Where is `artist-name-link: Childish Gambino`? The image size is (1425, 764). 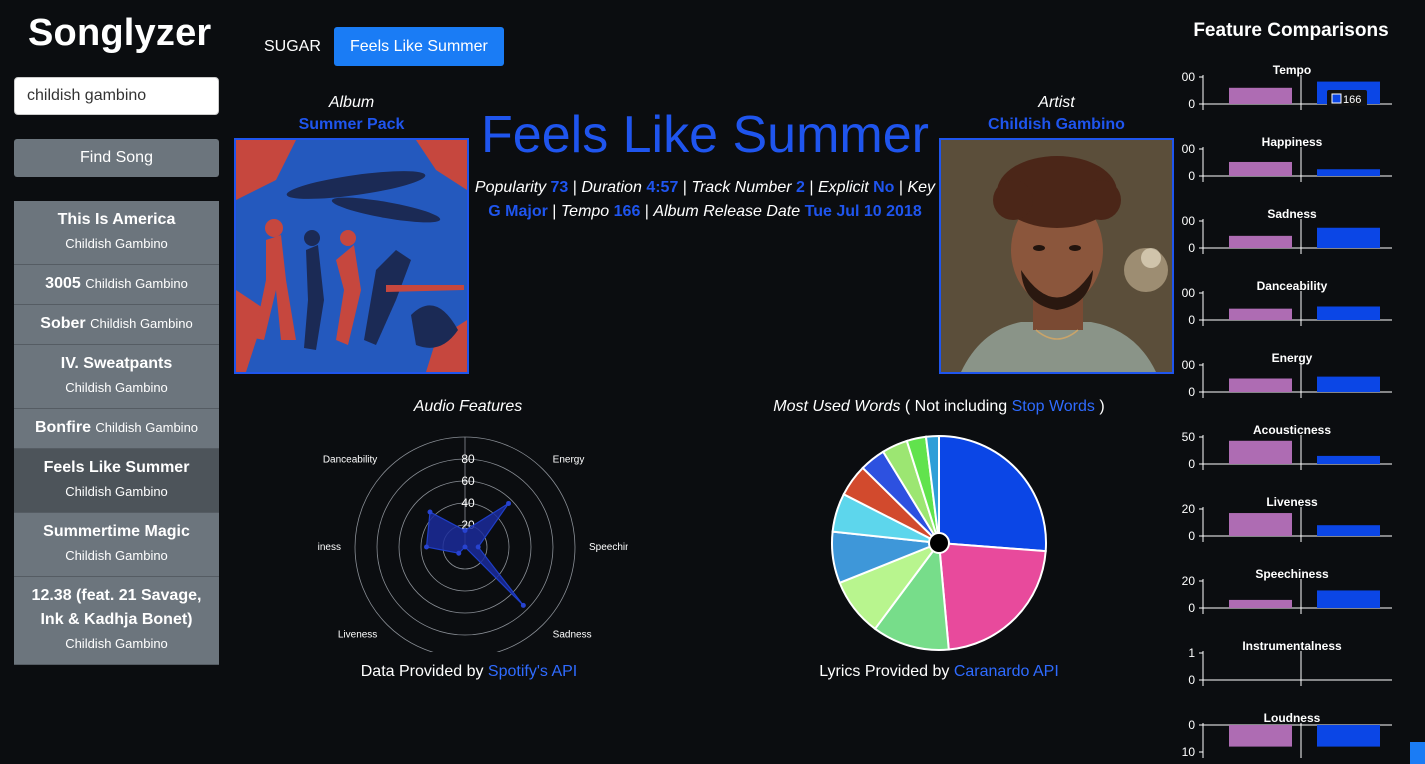
artist-name-link: Childish Gambino is located at coordinates (1056, 125).